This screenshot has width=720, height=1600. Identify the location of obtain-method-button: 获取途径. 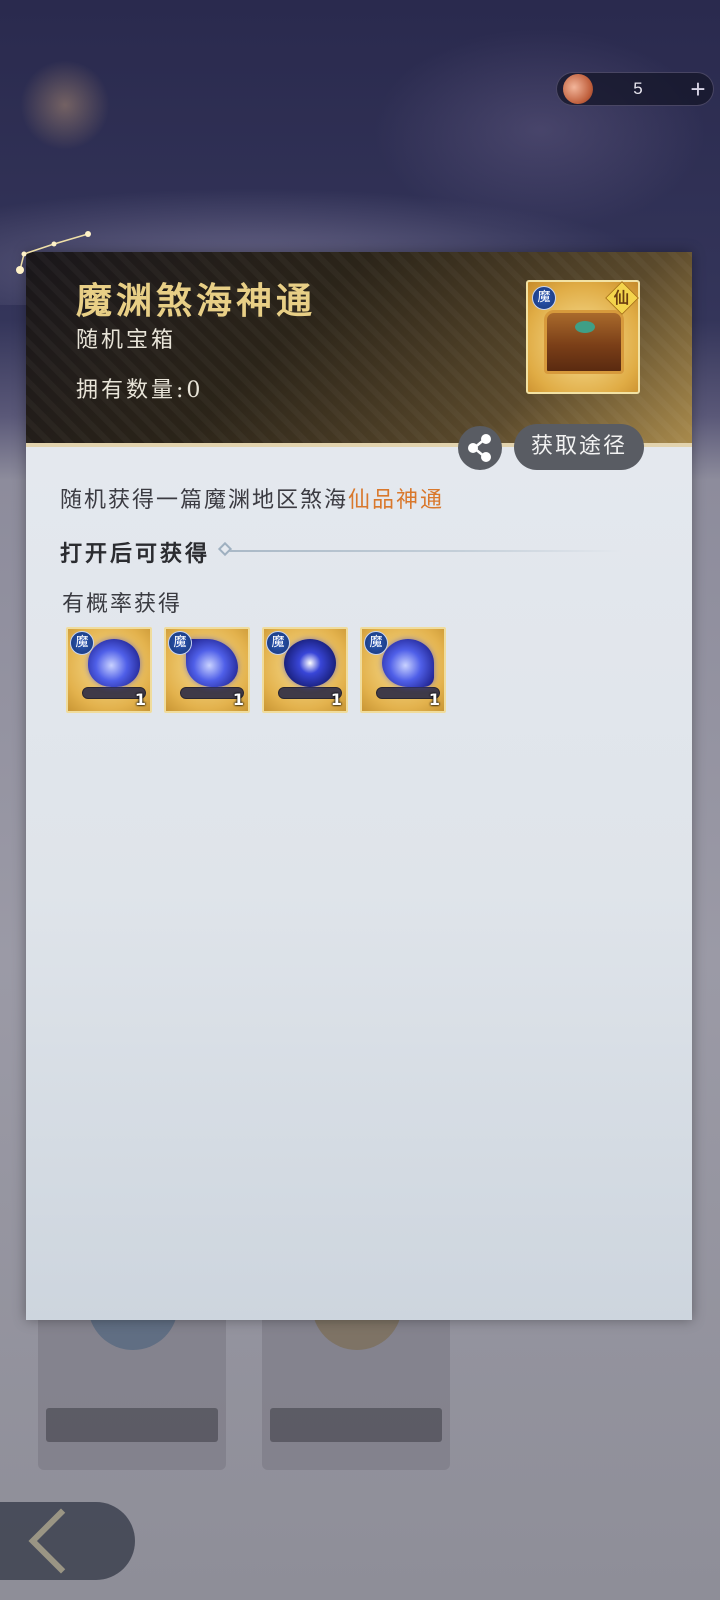
(579, 447).